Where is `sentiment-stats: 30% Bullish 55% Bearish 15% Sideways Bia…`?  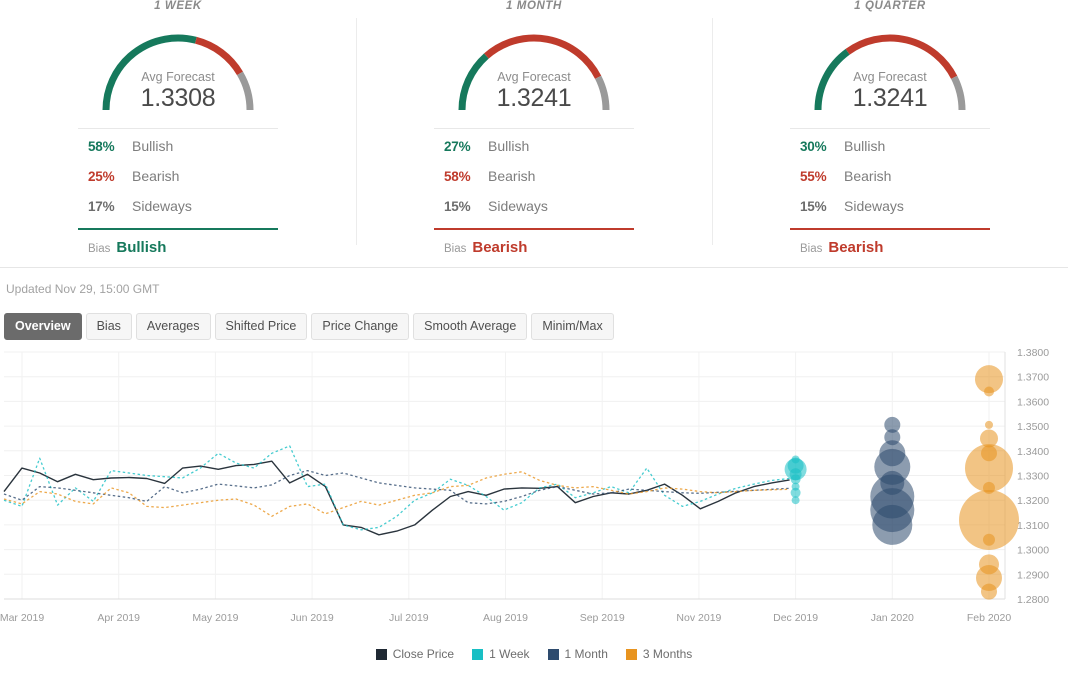
sentiment-stats: 30% Bullish 55% Bearish 15% Sideways Bia… is located at coordinates (890, 192).